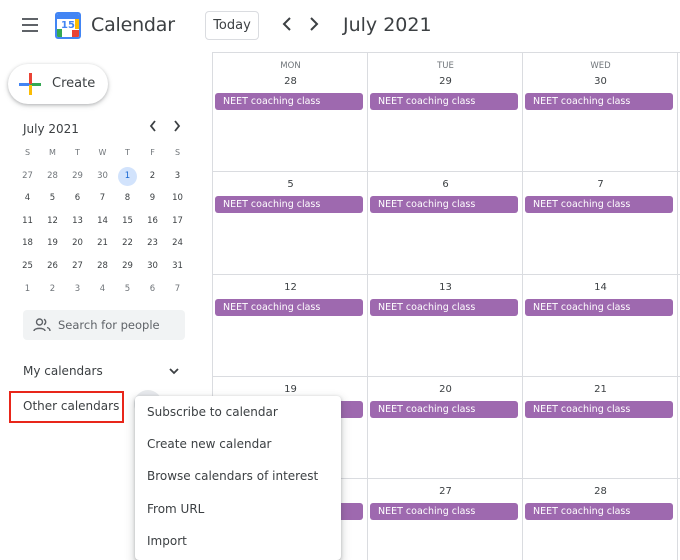  What do you see at coordinates (600, 66) in the screenshot?
I see `weekday-header: WED` at bounding box center [600, 66].